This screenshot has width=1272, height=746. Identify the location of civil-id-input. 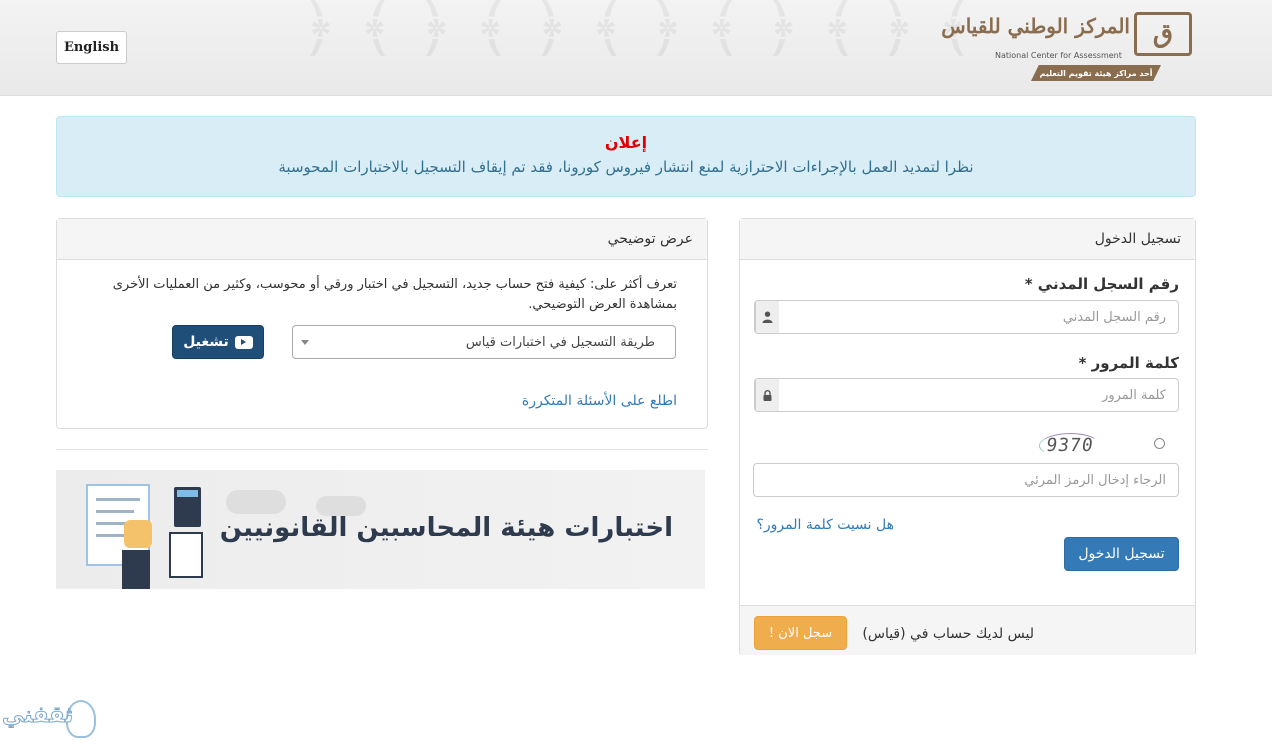
(978, 317).